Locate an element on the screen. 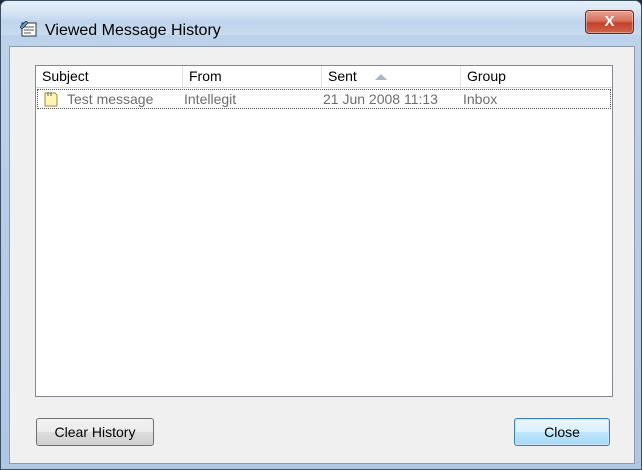 The width and height of the screenshot is (642, 470). list-header: Subject From Sent Group is located at coordinates (324, 77).